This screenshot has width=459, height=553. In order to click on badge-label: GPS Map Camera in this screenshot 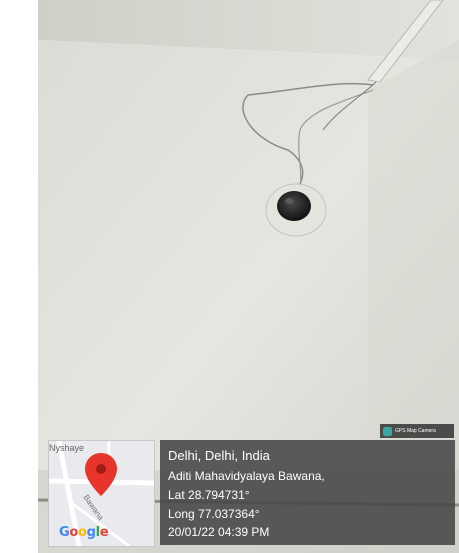, I will do `click(415, 431)`.